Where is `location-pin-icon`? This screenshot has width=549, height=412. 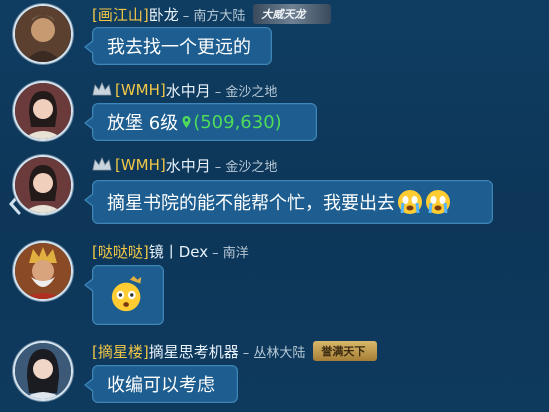
location-pin-icon is located at coordinates (186, 122).